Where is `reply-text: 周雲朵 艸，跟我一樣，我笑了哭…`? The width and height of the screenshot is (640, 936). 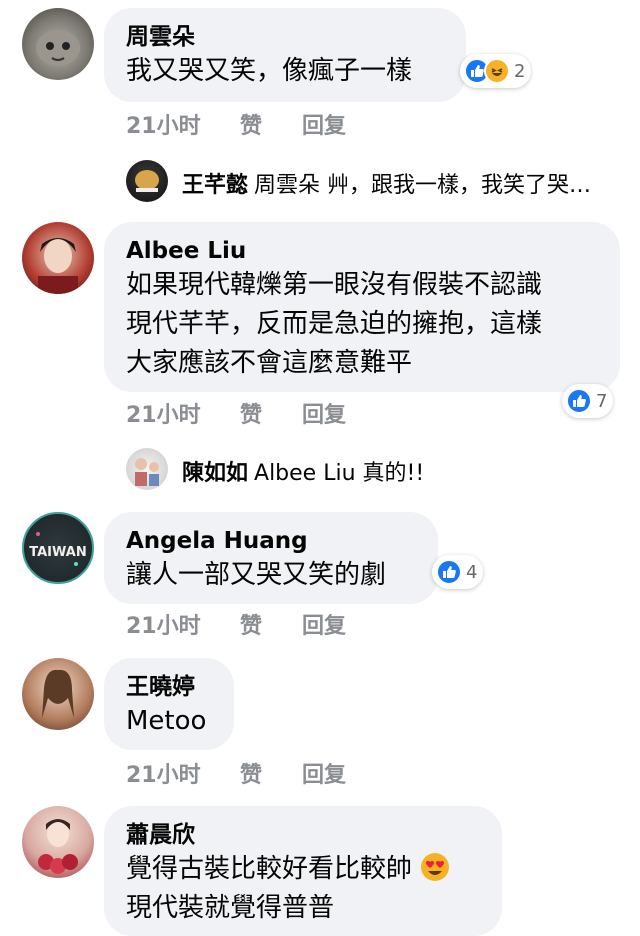
reply-text: 周雲朵 艸，跟我一樣，我笑了哭… is located at coordinates (423, 185).